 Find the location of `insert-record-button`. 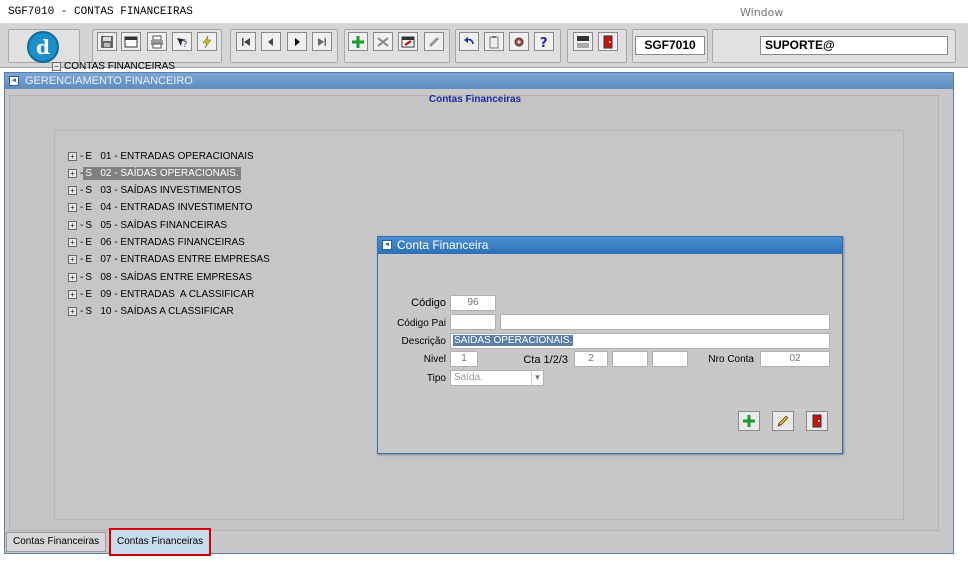

insert-record-button is located at coordinates (358, 41).